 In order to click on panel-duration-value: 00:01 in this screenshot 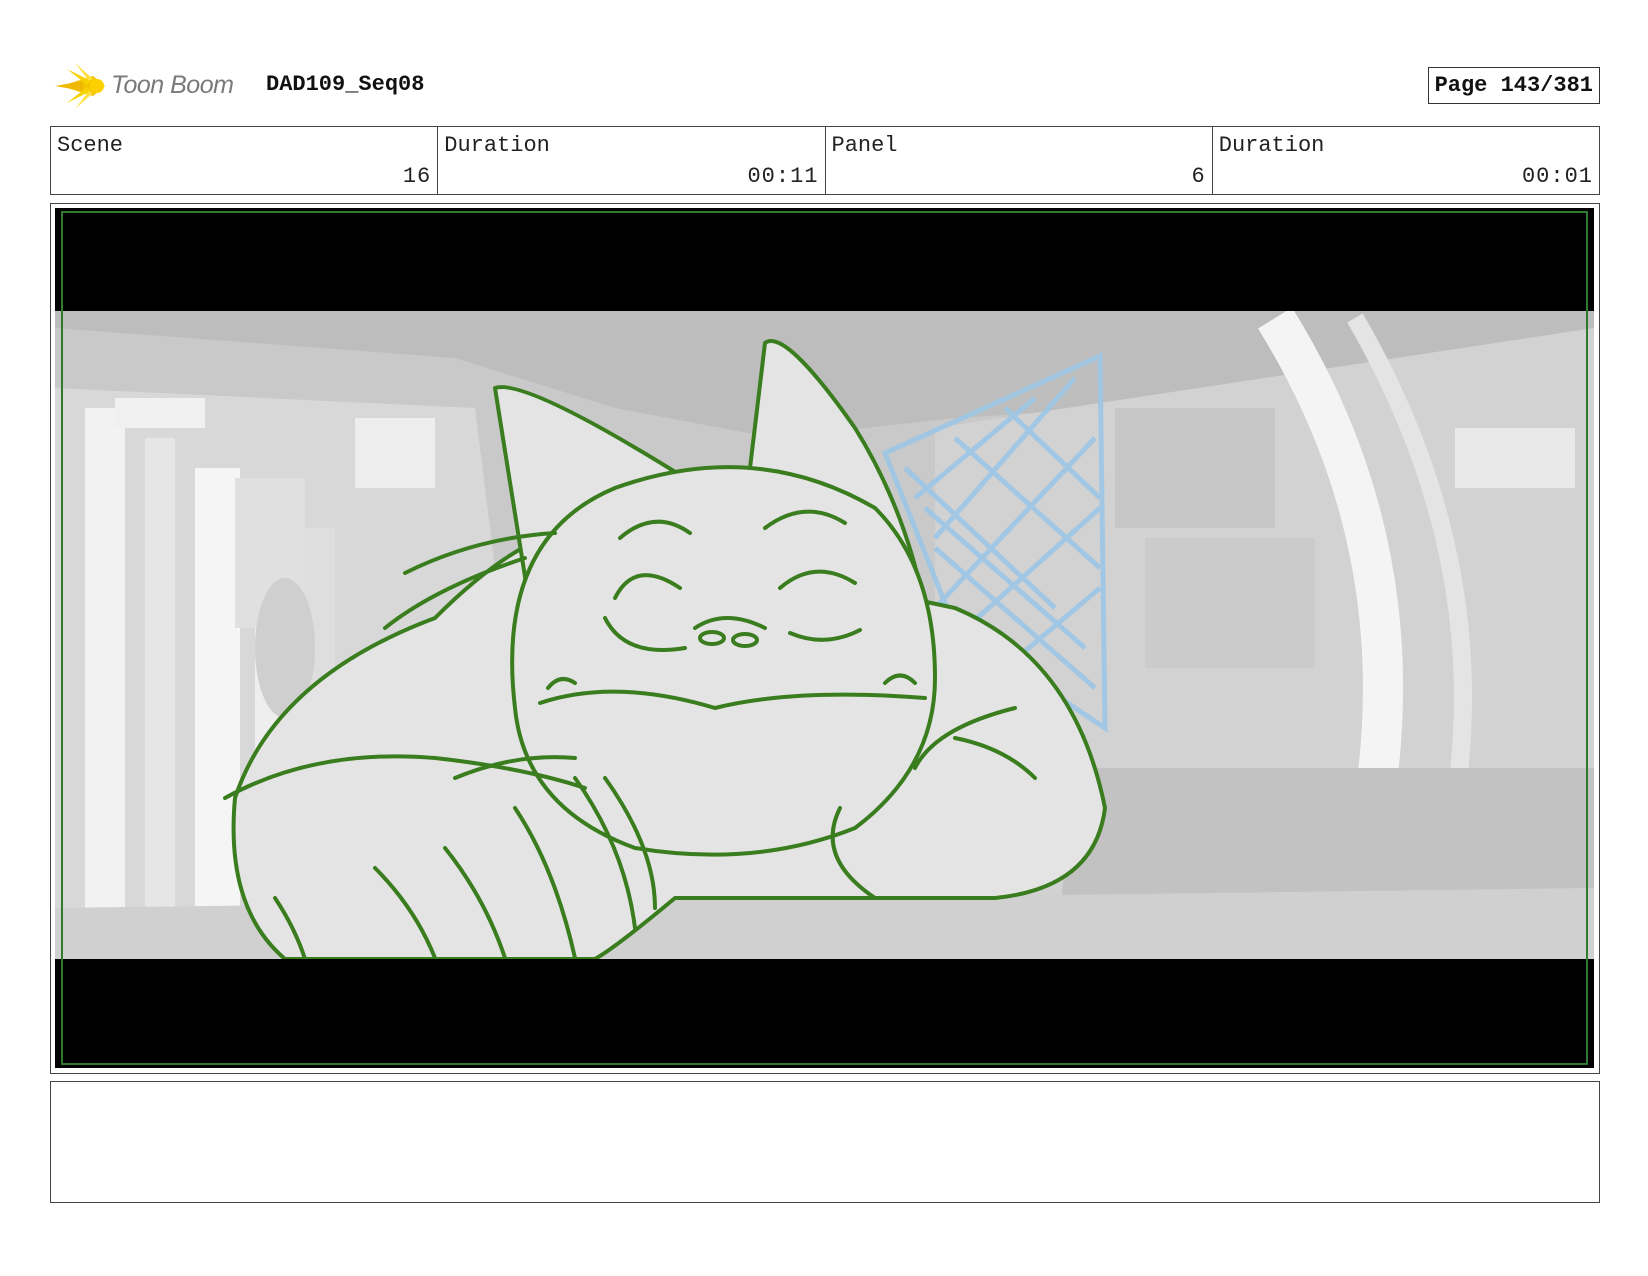, I will do `click(1557, 176)`.